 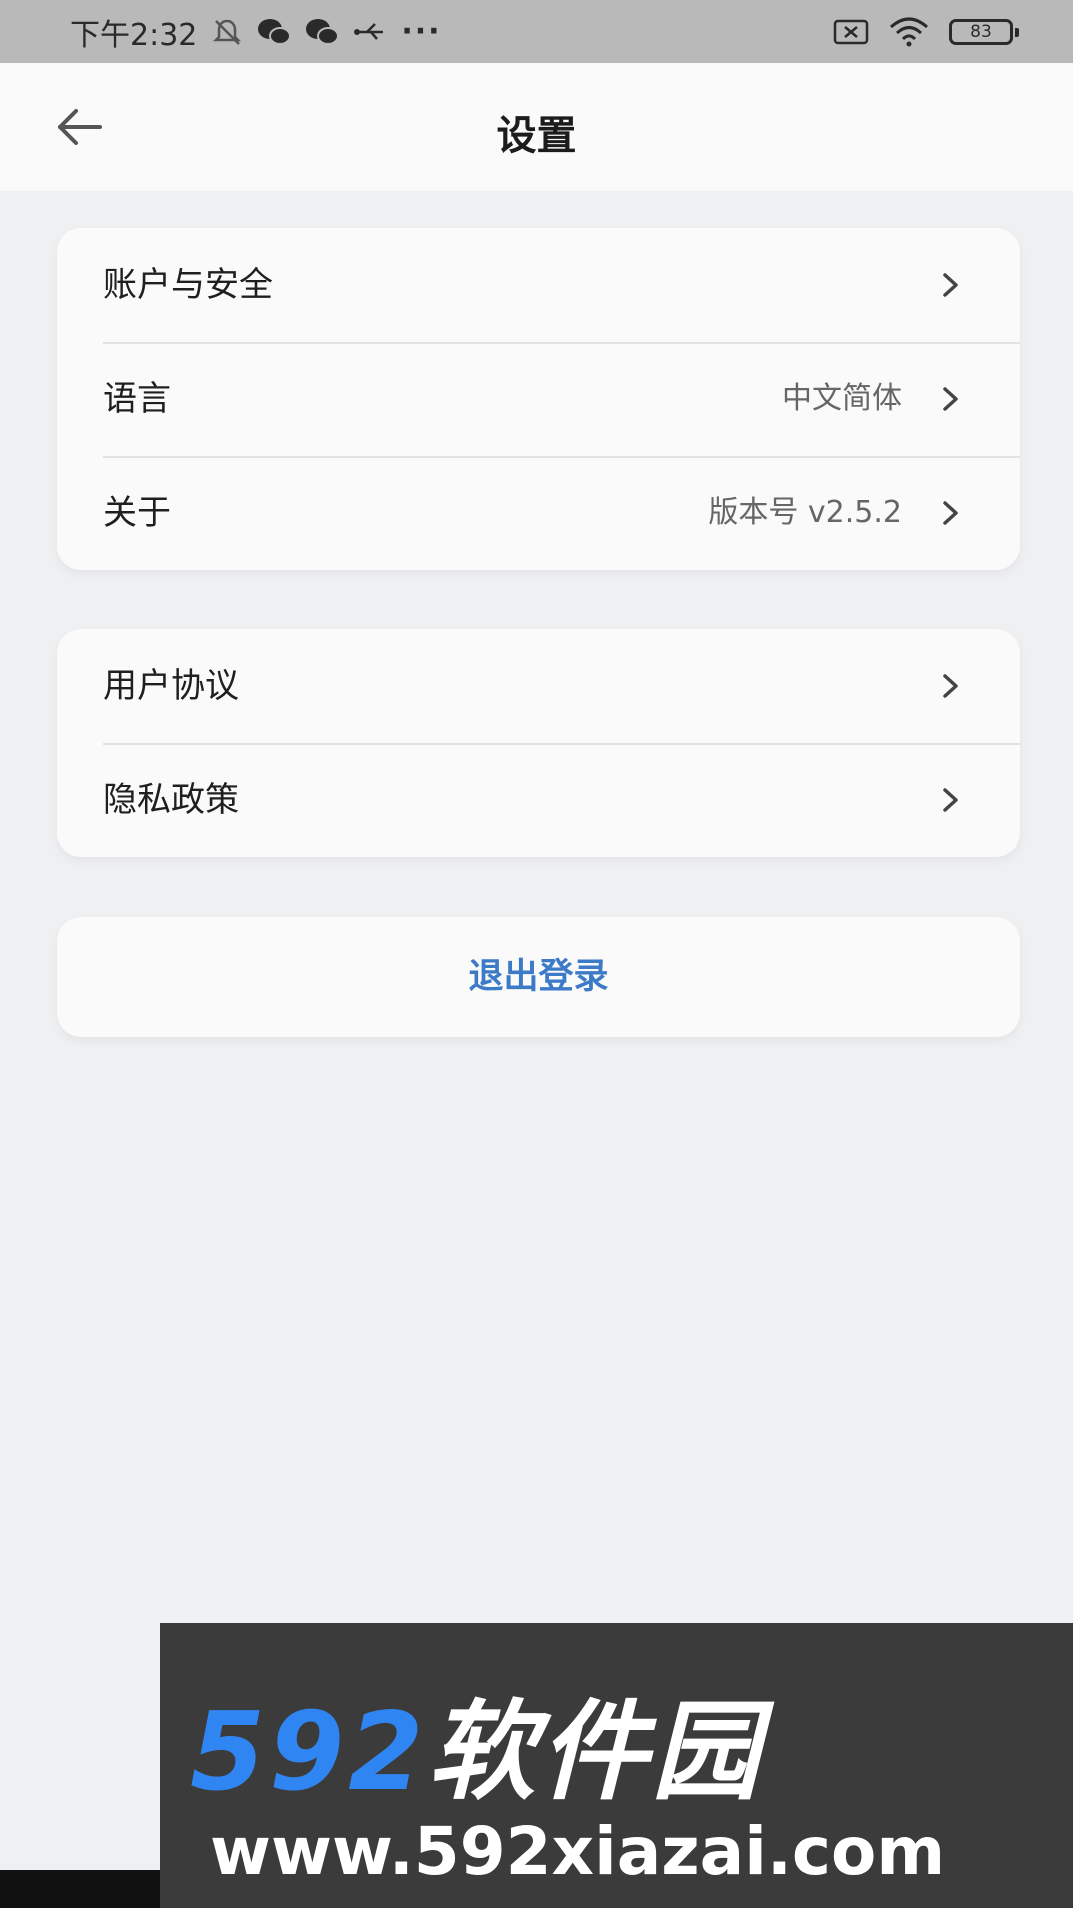 What do you see at coordinates (171, 686) in the screenshot?
I see `row-label: 用户协议` at bounding box center [171, 686].